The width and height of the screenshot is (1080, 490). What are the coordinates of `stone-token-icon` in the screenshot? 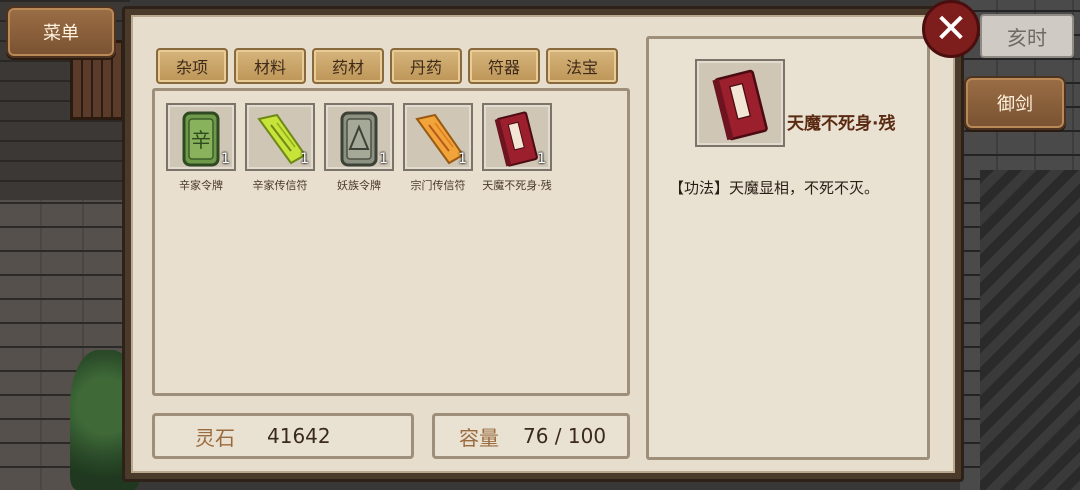 It's located at (359, 139).